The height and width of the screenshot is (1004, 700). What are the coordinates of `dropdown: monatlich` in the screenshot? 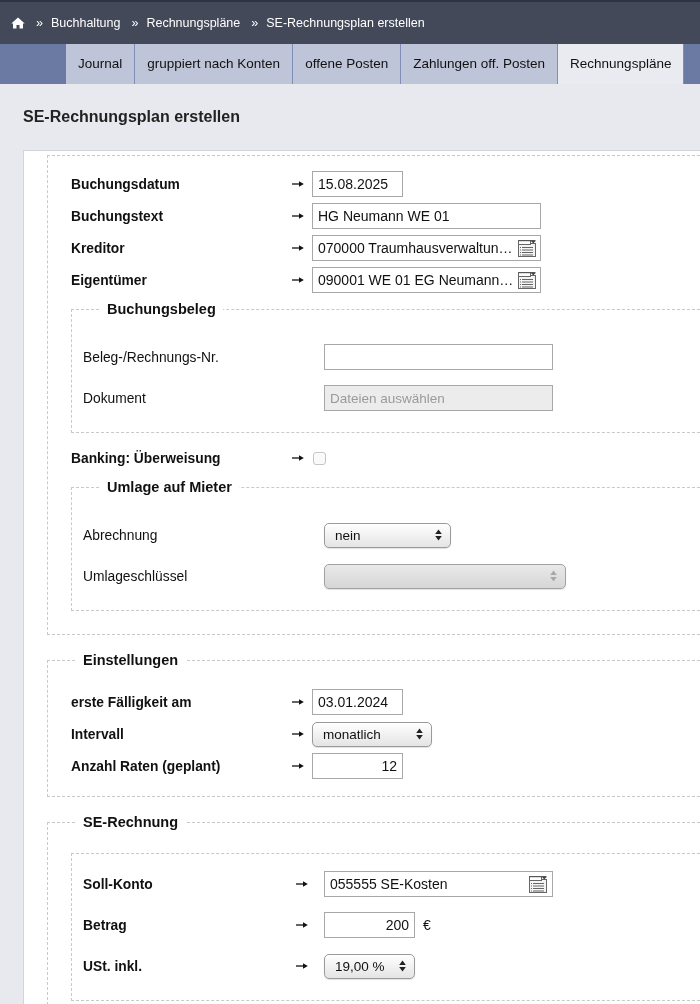 It's located at (372, 734).